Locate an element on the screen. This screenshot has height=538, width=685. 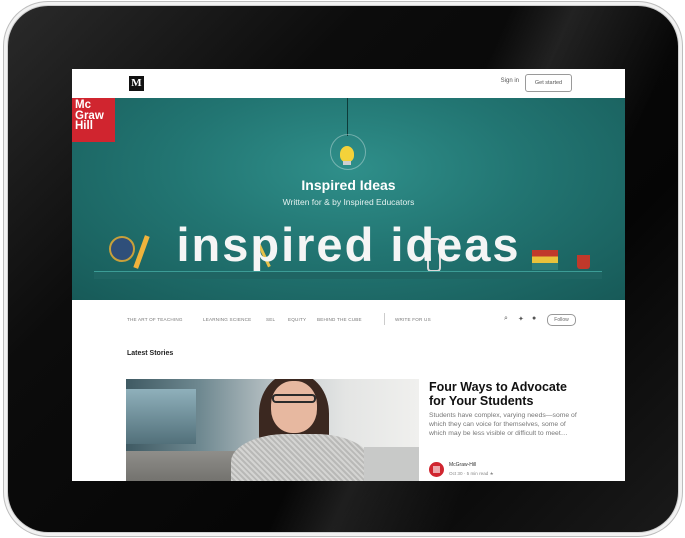
mcgraw-hill-logo: Mc Graw Hill is located at coordinates (93, 120).